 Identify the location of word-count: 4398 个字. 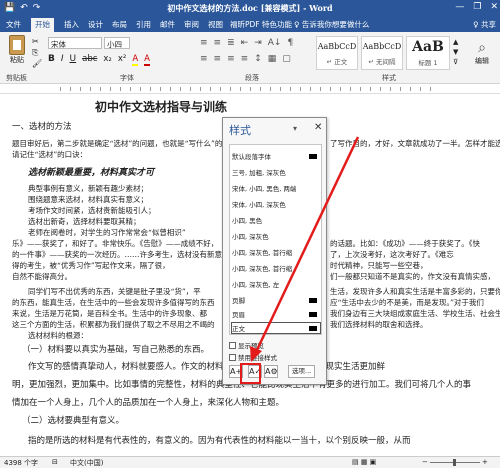
(21, 463).